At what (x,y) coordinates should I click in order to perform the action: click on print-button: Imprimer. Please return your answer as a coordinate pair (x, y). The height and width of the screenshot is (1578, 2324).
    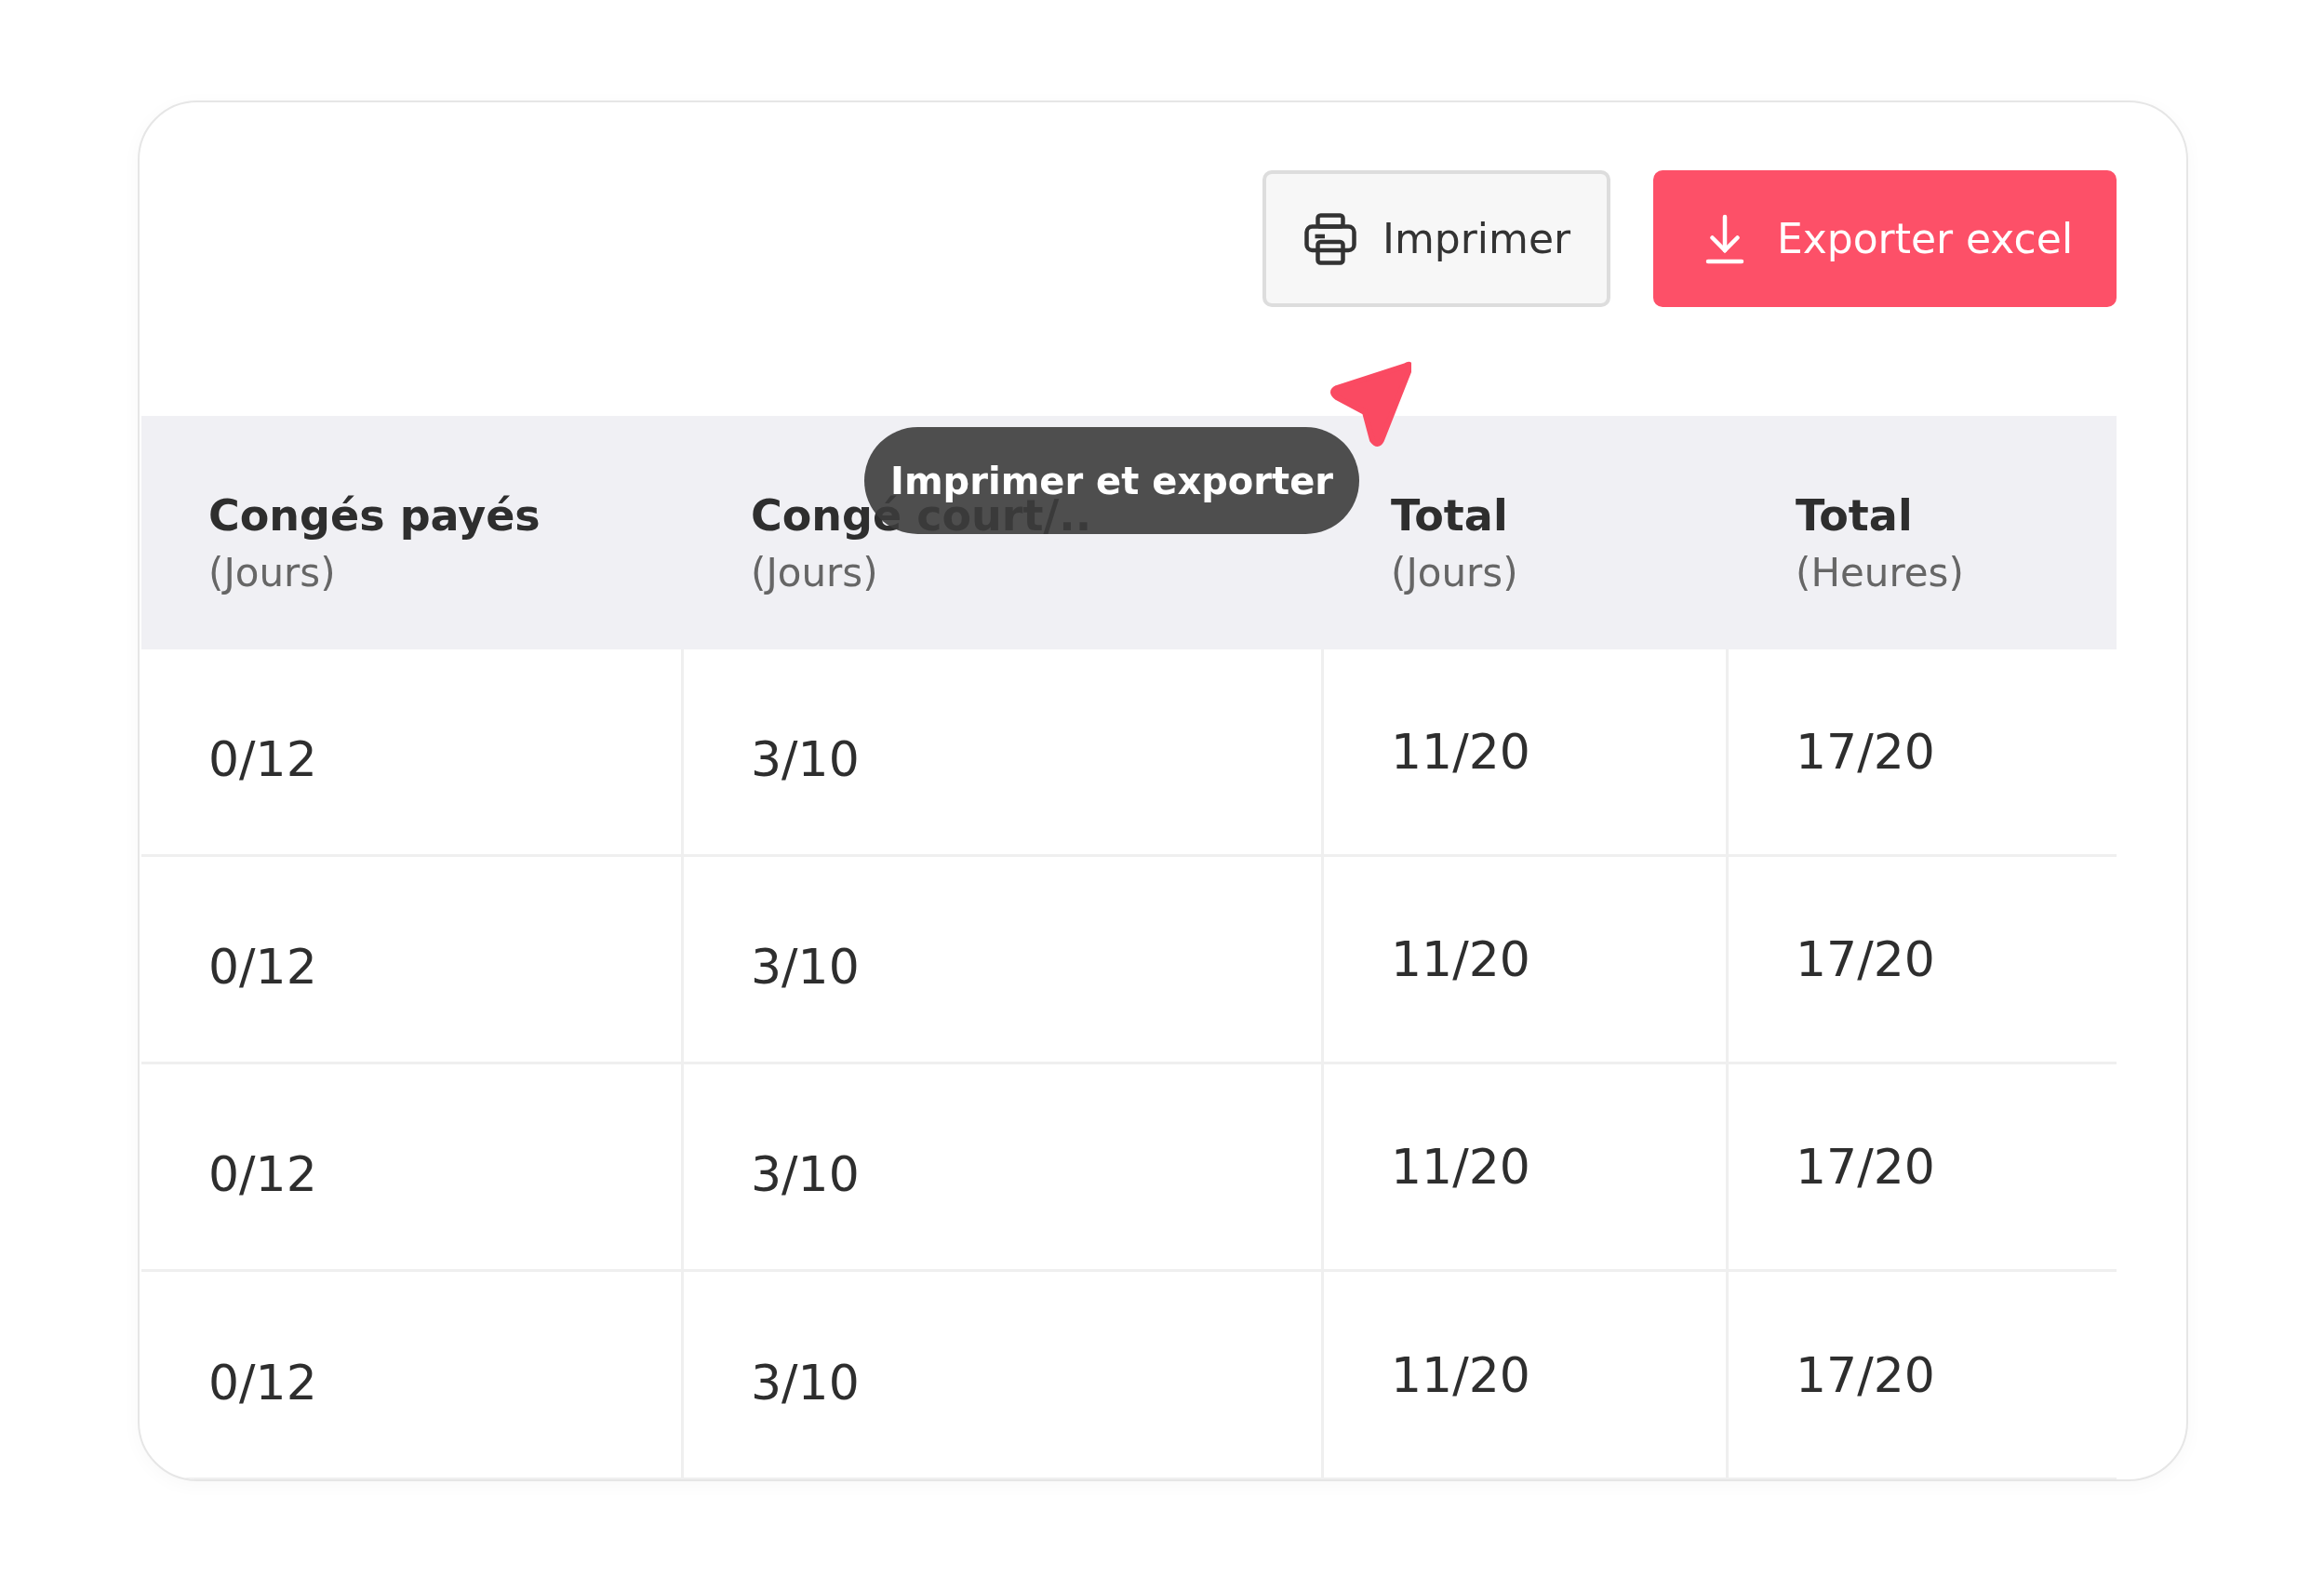
    Looking at the image, I should click on (1436, 239).